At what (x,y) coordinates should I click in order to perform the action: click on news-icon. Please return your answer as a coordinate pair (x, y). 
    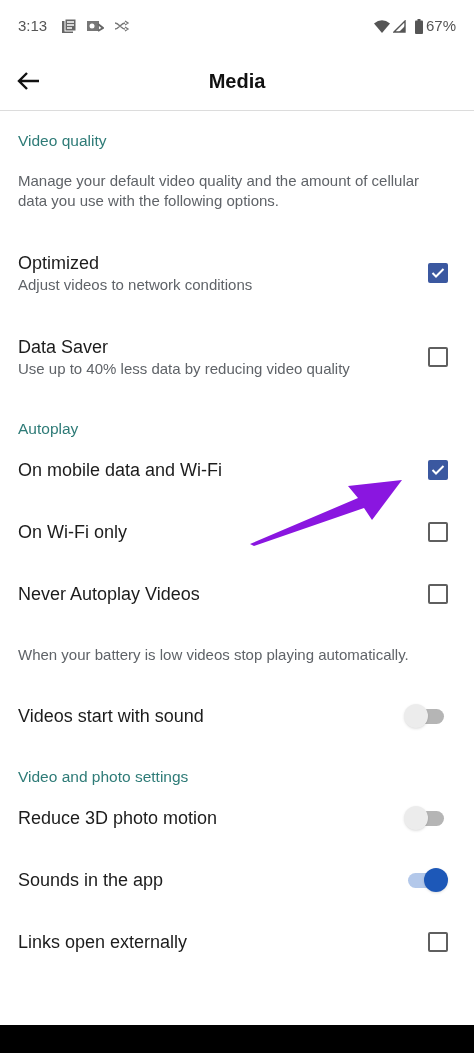
    Looking at the image, I should click on (69, 26).